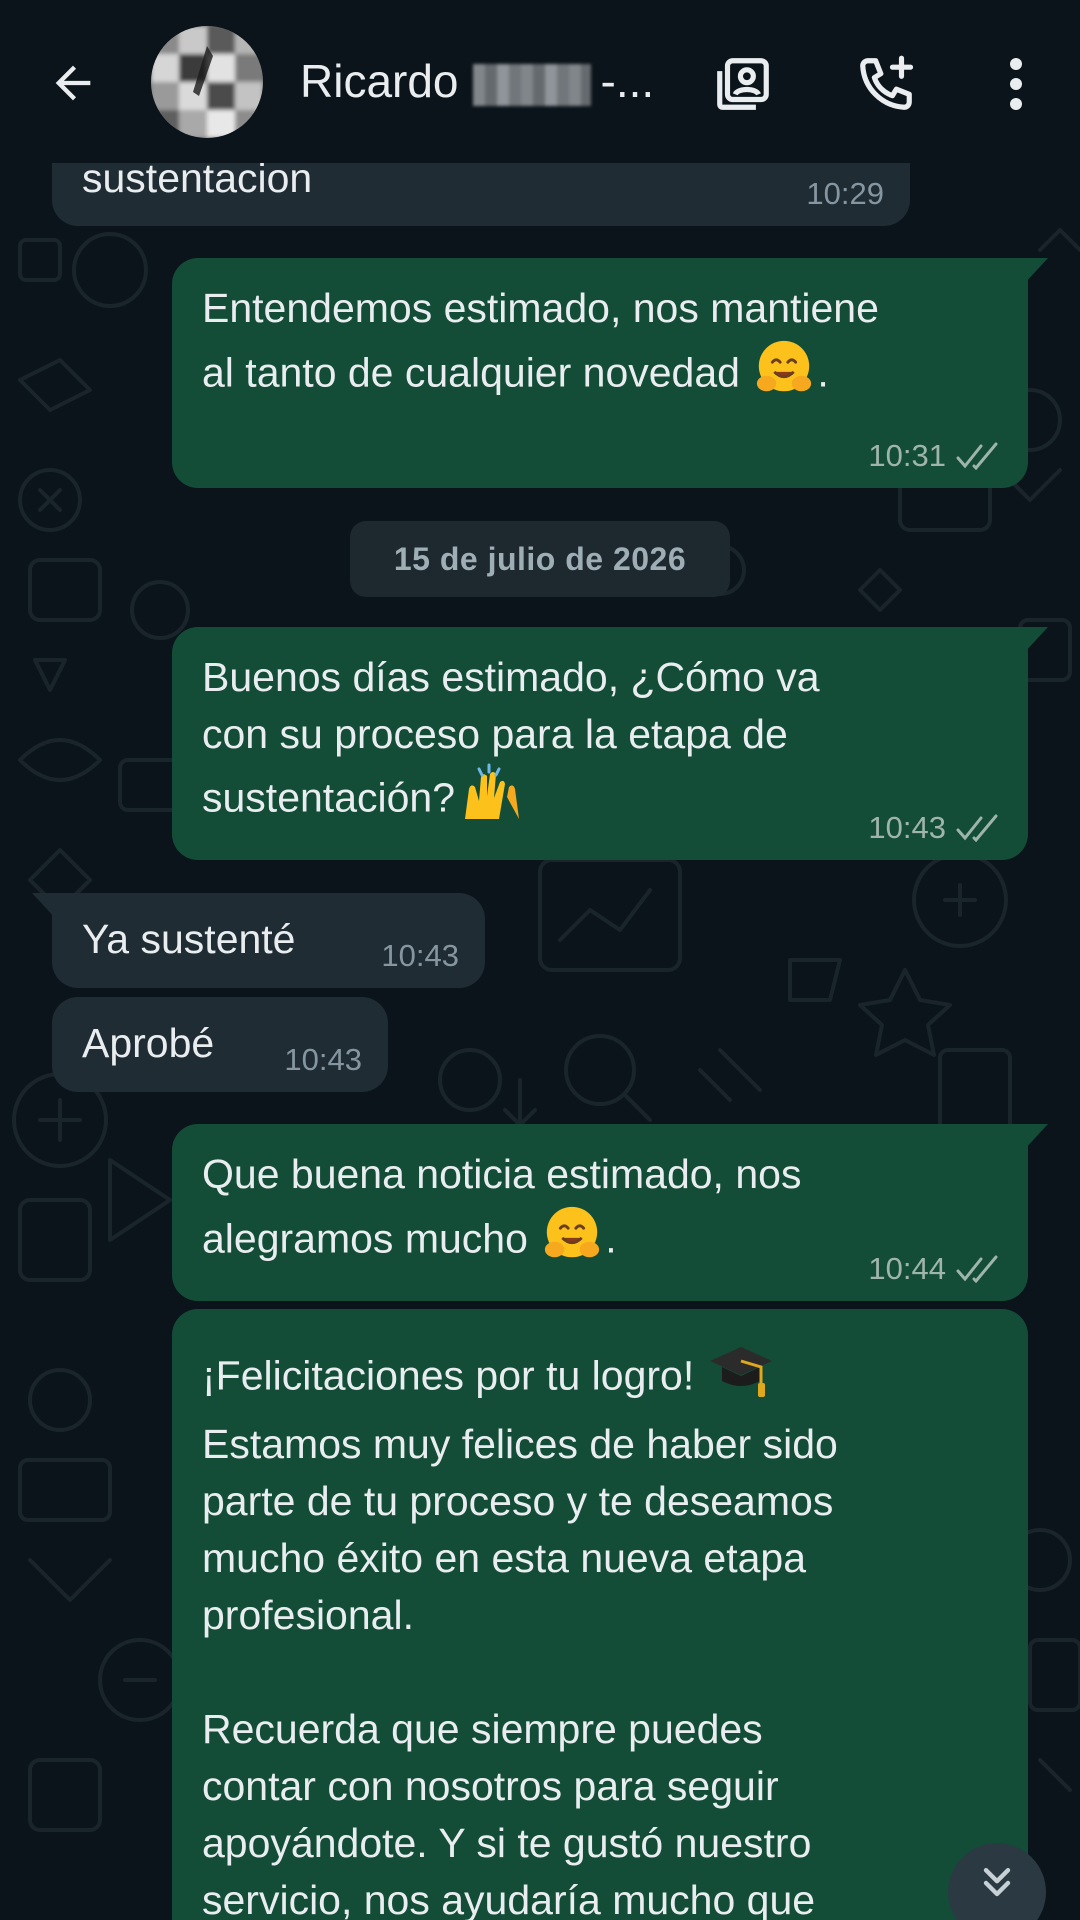 The height and width of the screenshot is (1920, 1080). I want to click on message-line: Buenos días estimado, ¿Cómo va, so click(511, 677).